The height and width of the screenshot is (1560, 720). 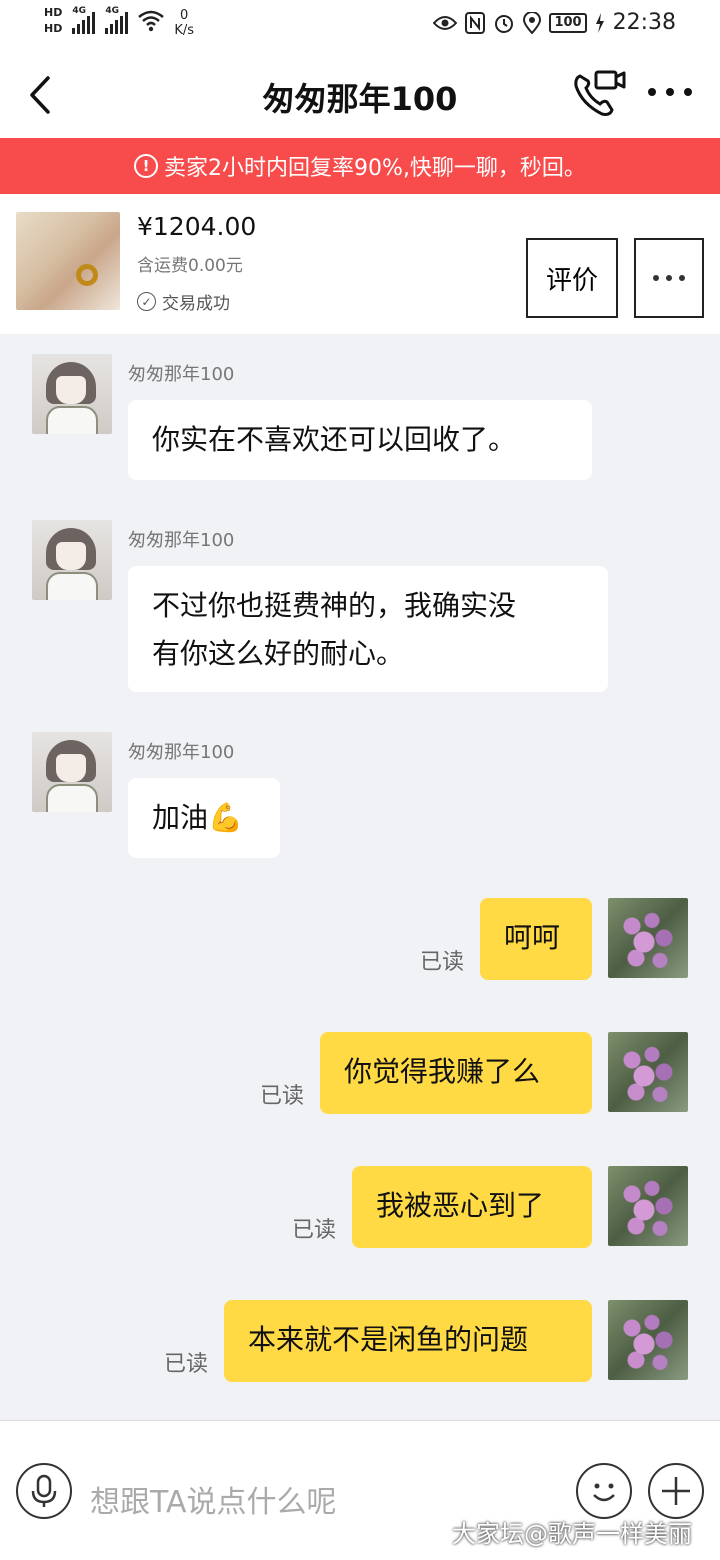 What do you see at coordinates (672, 95) in the screenshot?
I see `more-icon` at bounding box center [672, 95].